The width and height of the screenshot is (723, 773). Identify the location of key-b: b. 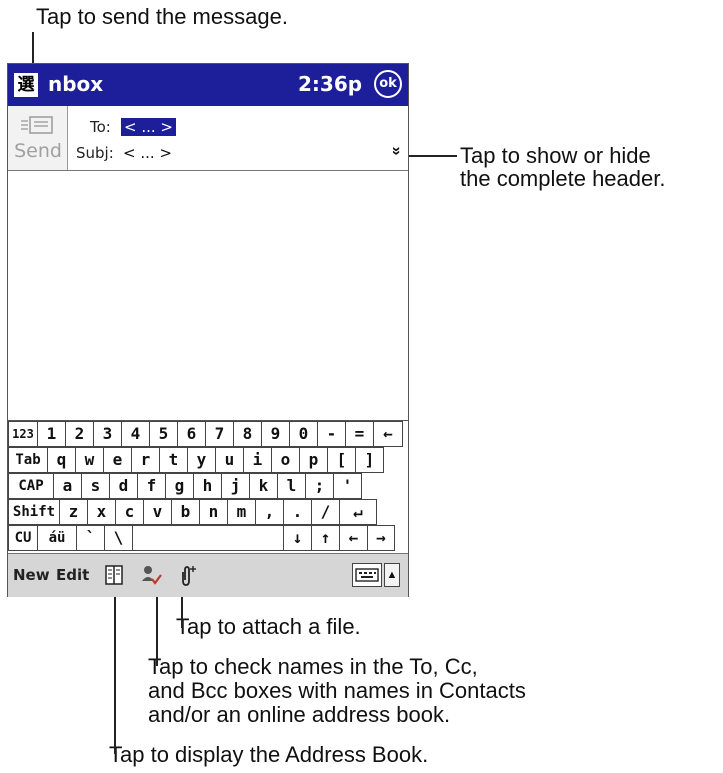
(185, 512).